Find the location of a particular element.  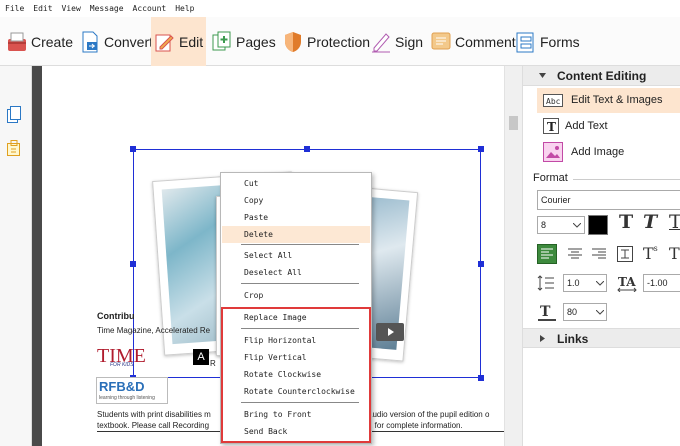

comment-label: Comment is located at coordinates (485, 41).